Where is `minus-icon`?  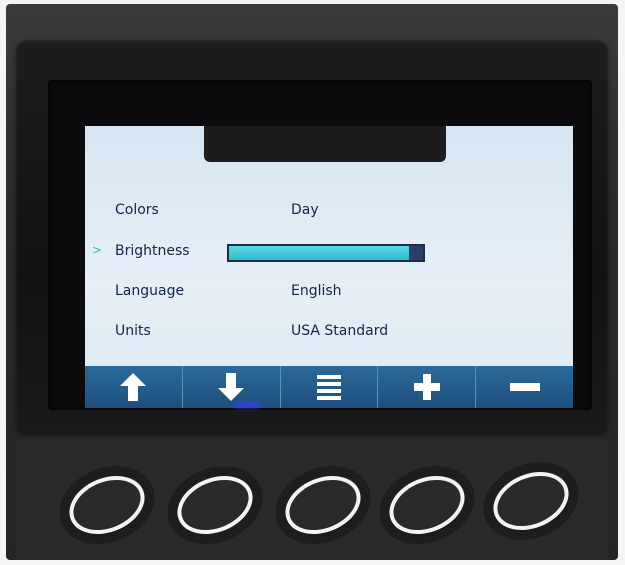
minus-icon is located at coordinates (524, 387).